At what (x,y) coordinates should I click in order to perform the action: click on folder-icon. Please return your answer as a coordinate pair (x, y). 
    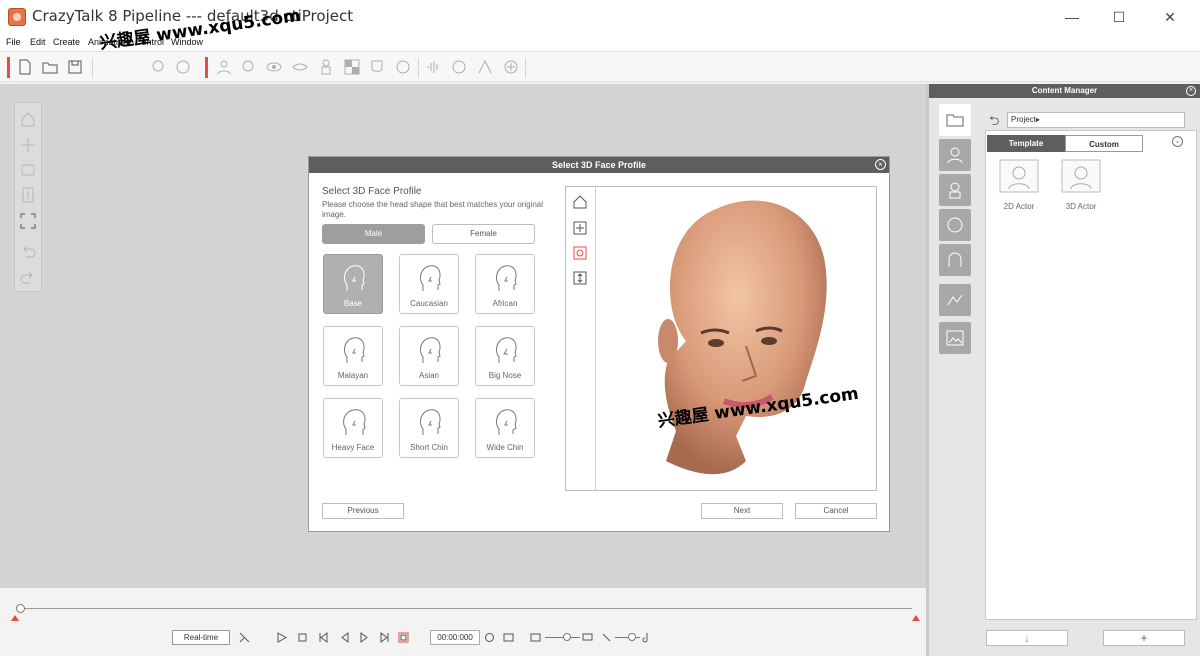
    Looking at the image, I should click on (955, 120).